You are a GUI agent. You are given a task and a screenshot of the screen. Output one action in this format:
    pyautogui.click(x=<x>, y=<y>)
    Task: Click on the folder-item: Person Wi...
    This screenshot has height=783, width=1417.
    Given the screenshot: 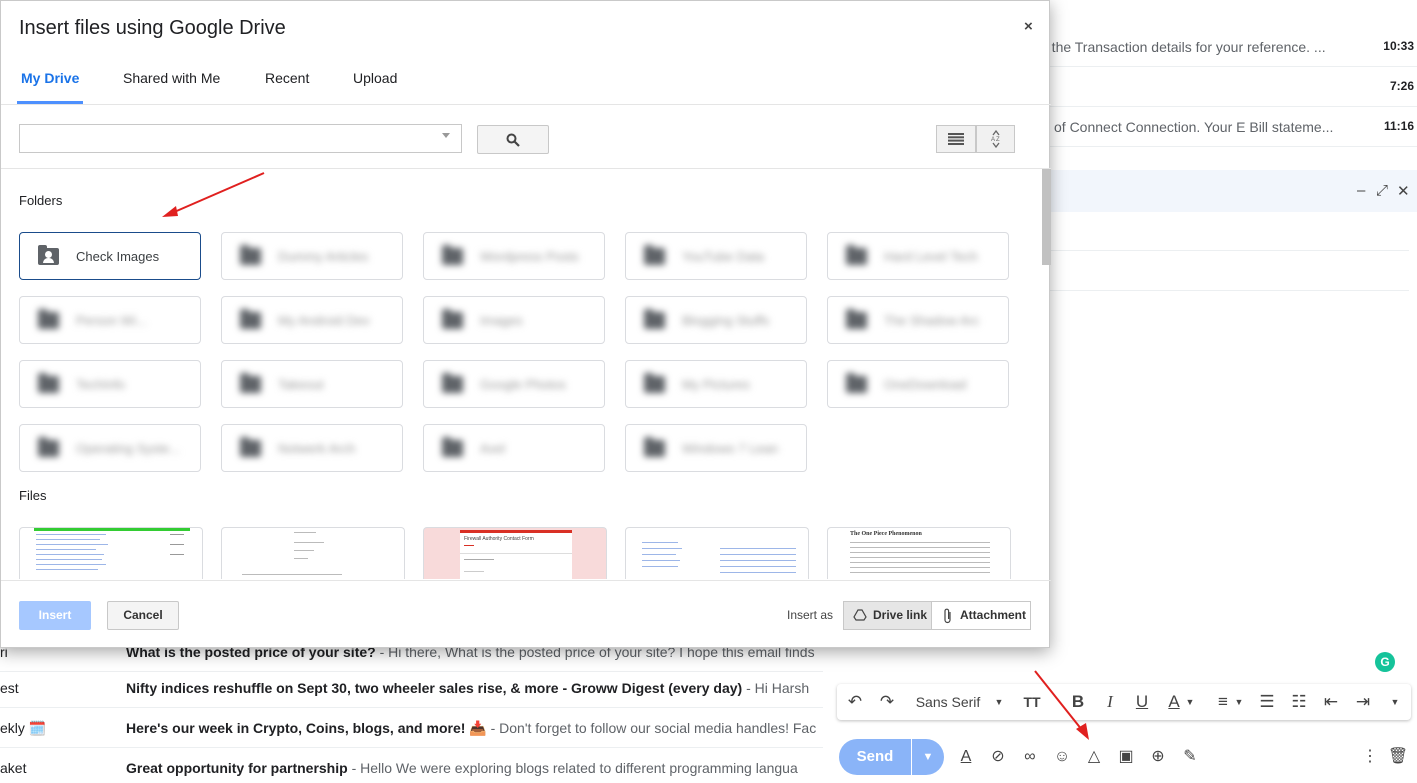 What is the action you would take?
    pyautogui.click(x=110, y=320)
    